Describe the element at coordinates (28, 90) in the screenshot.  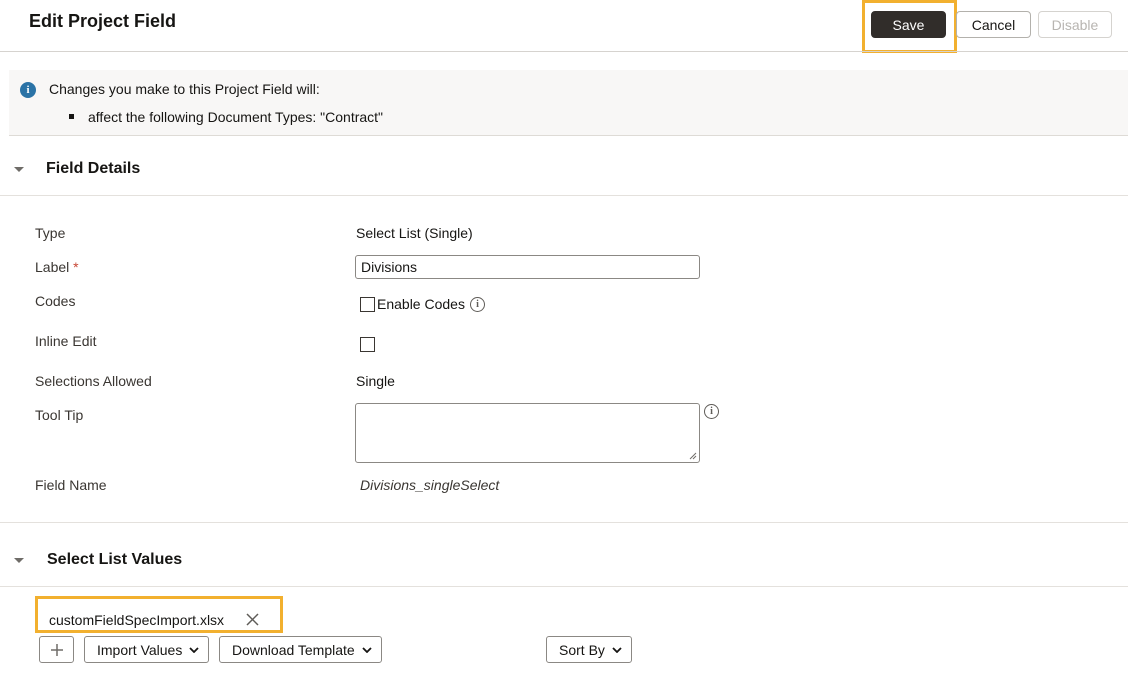
I see `info-icon: i` at that location.